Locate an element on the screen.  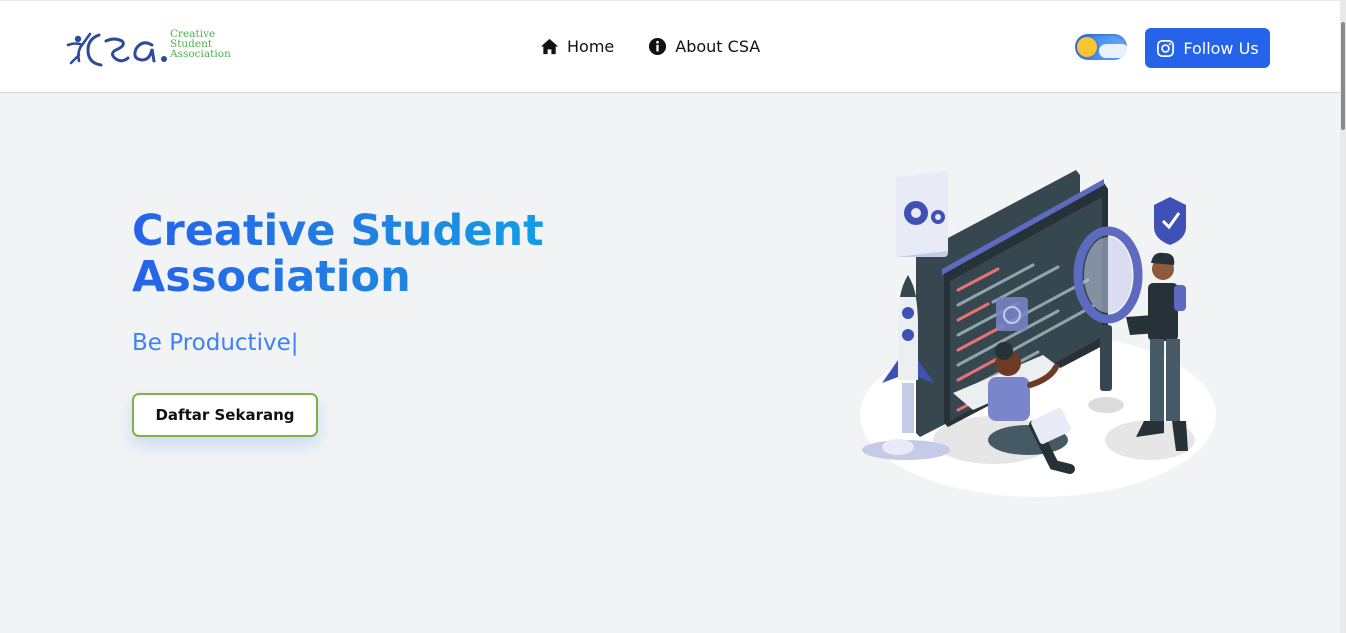
csa-logo-mark-icon is located at coordinates (116, 49).